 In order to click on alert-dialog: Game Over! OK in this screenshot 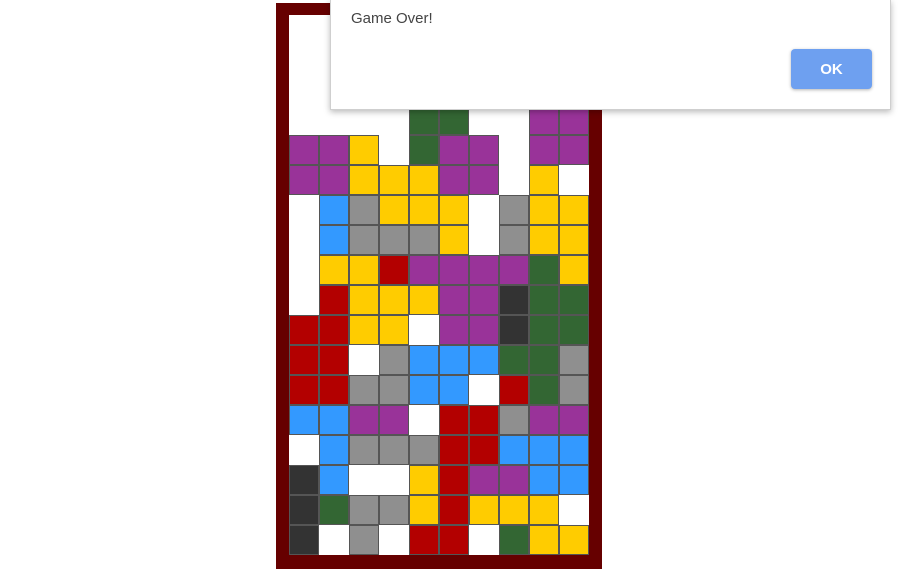, I will do `click(610, 55)`.